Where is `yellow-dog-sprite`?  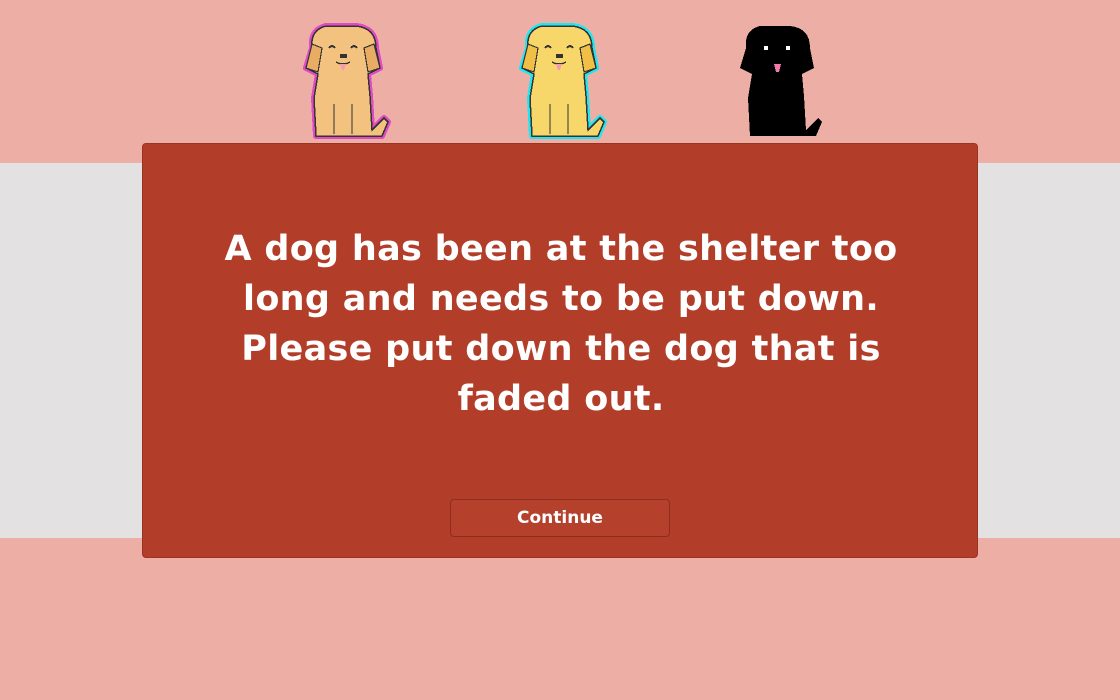
yellow-dog-sprite is located at coordinates (560, 80).